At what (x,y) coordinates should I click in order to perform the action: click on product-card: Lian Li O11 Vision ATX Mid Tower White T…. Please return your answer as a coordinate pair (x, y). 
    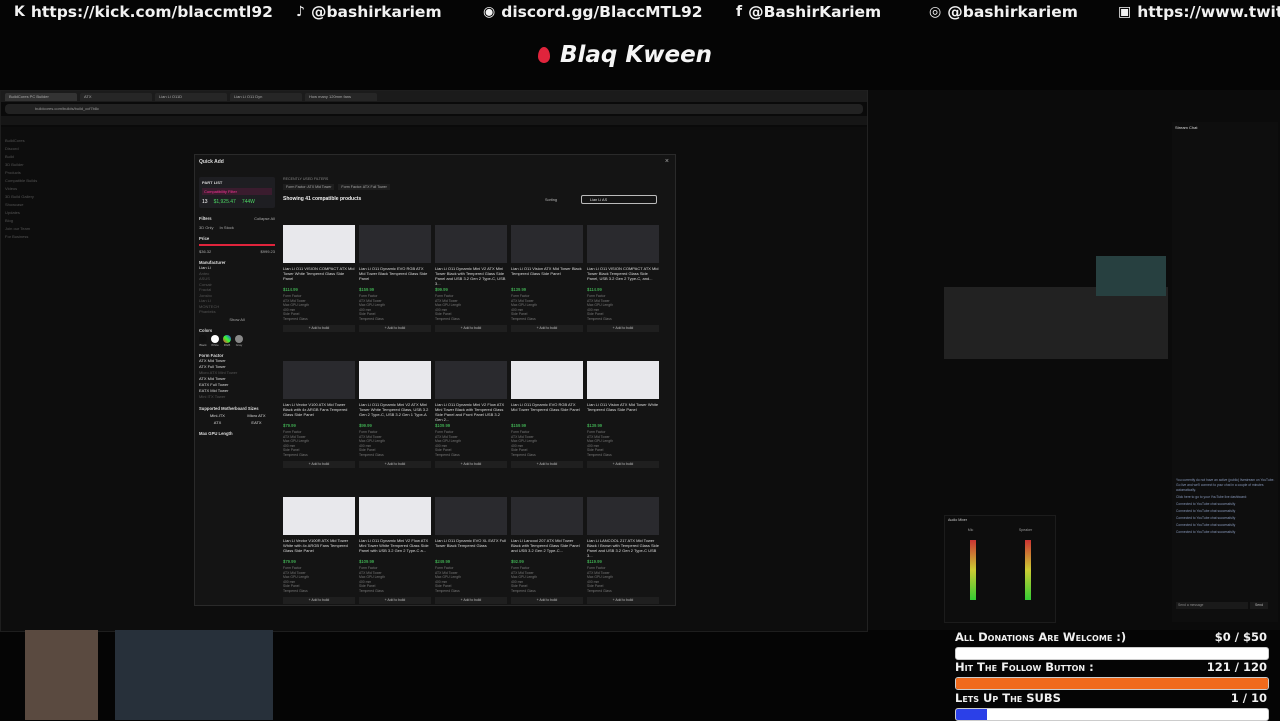
    Looking at the image, I should click on (623, 426).